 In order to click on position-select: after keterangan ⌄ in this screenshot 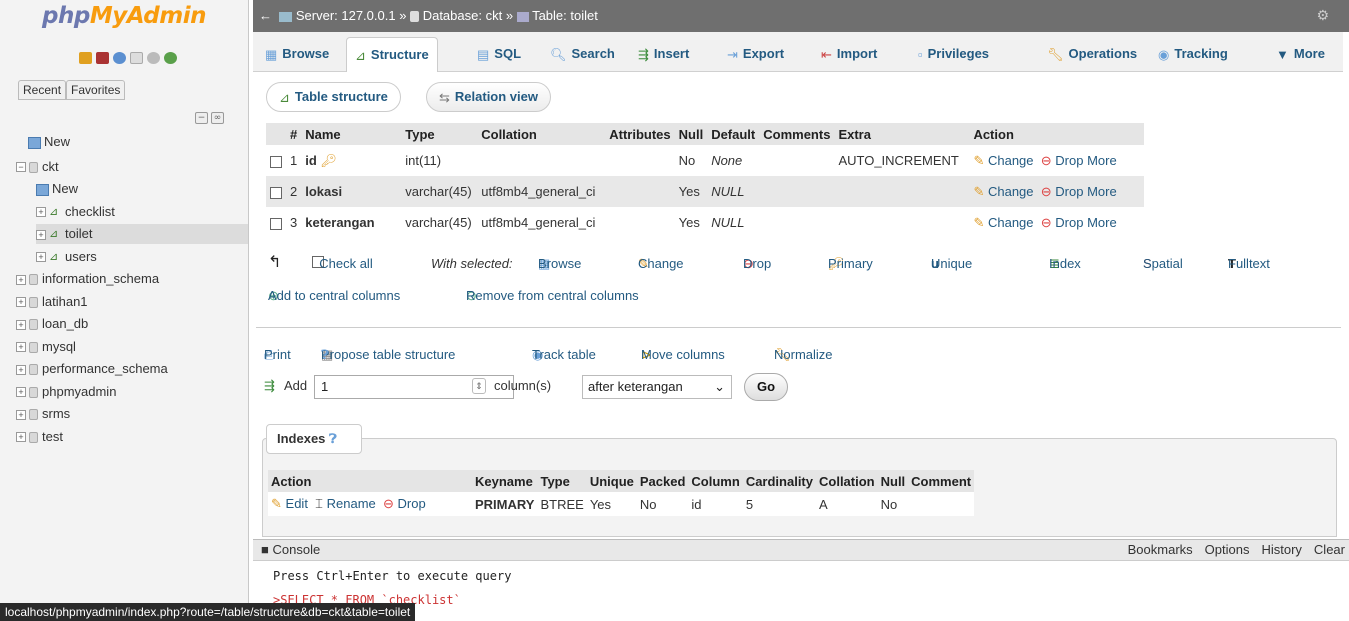, I will do `click(657, 387)`.